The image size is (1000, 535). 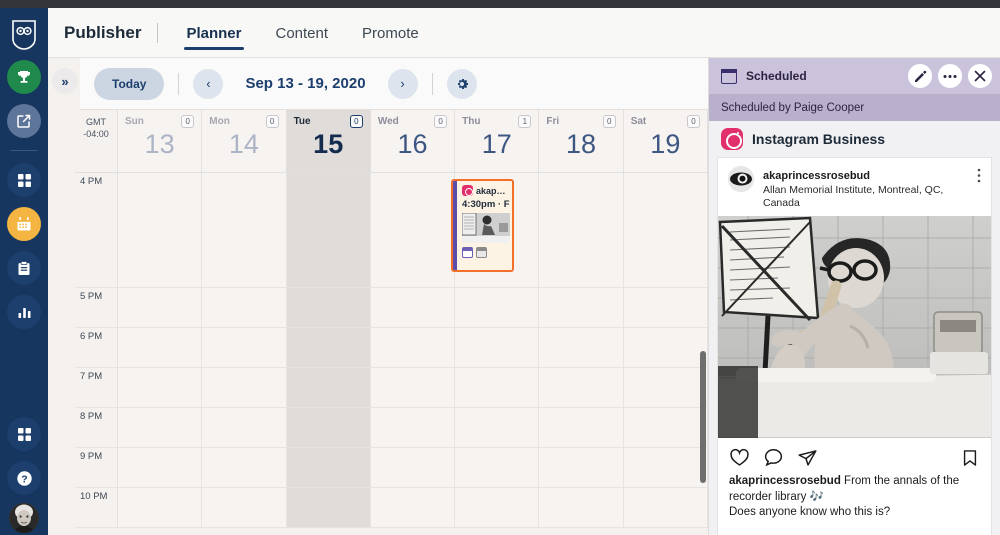 What do you see at coordinates (920, 76) in the screenshot?
I see `edit-post-button` at bounding box center [920, 76].